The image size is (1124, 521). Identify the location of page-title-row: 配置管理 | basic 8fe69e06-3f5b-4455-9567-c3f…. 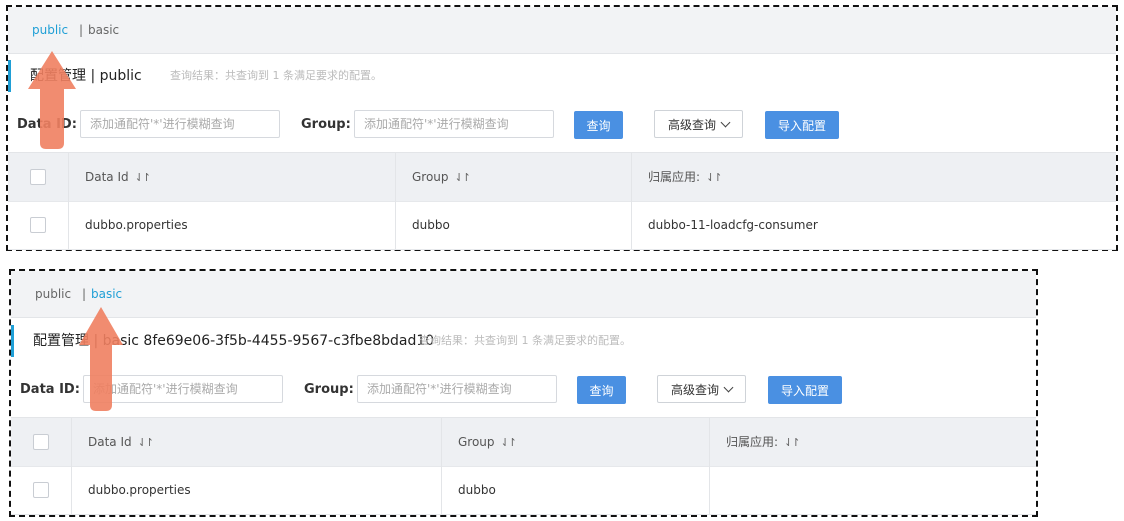
(521, 341).